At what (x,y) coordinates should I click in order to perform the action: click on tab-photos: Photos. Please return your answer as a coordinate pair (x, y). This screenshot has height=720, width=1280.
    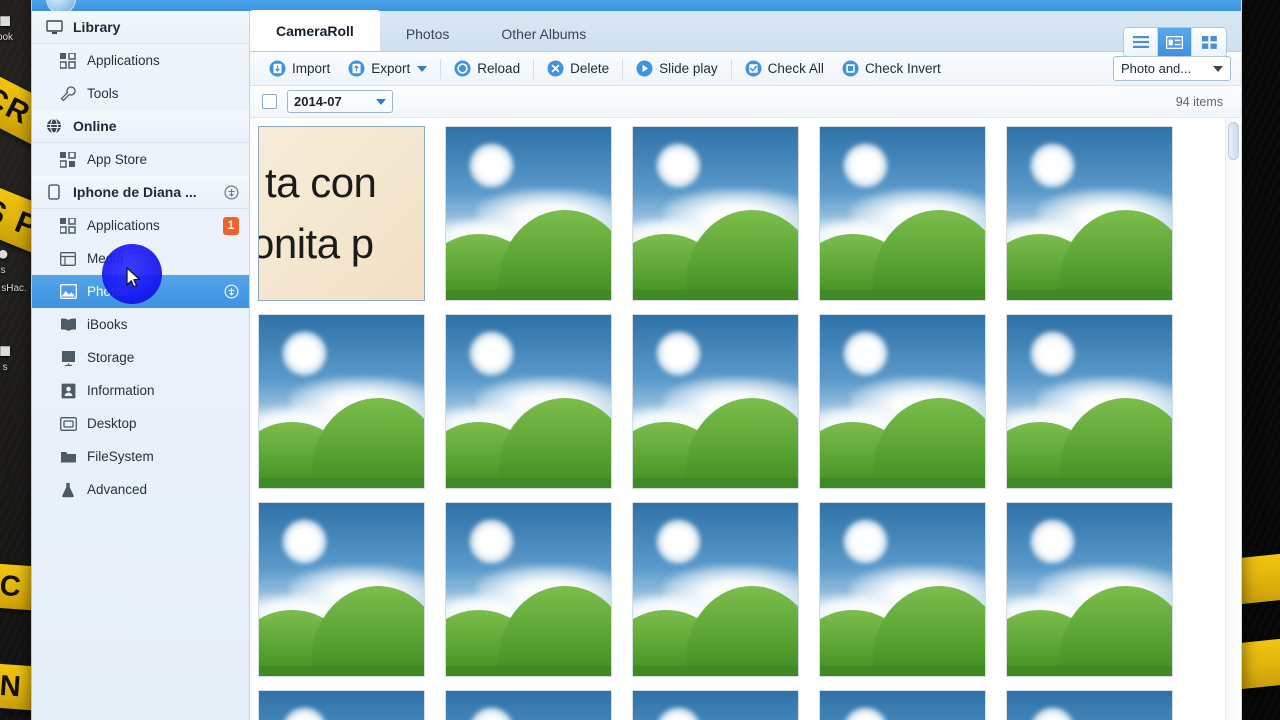
    Looking at the image, I should click on (428, 33).